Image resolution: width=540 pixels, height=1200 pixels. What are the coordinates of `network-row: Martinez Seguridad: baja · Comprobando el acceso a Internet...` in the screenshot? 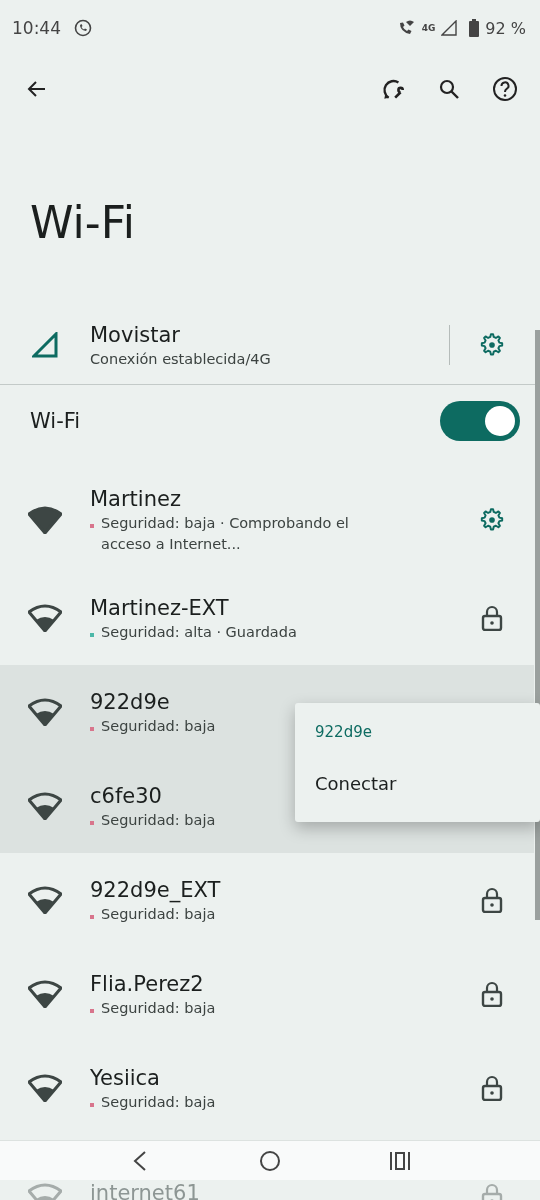 It's located at (267, 520).